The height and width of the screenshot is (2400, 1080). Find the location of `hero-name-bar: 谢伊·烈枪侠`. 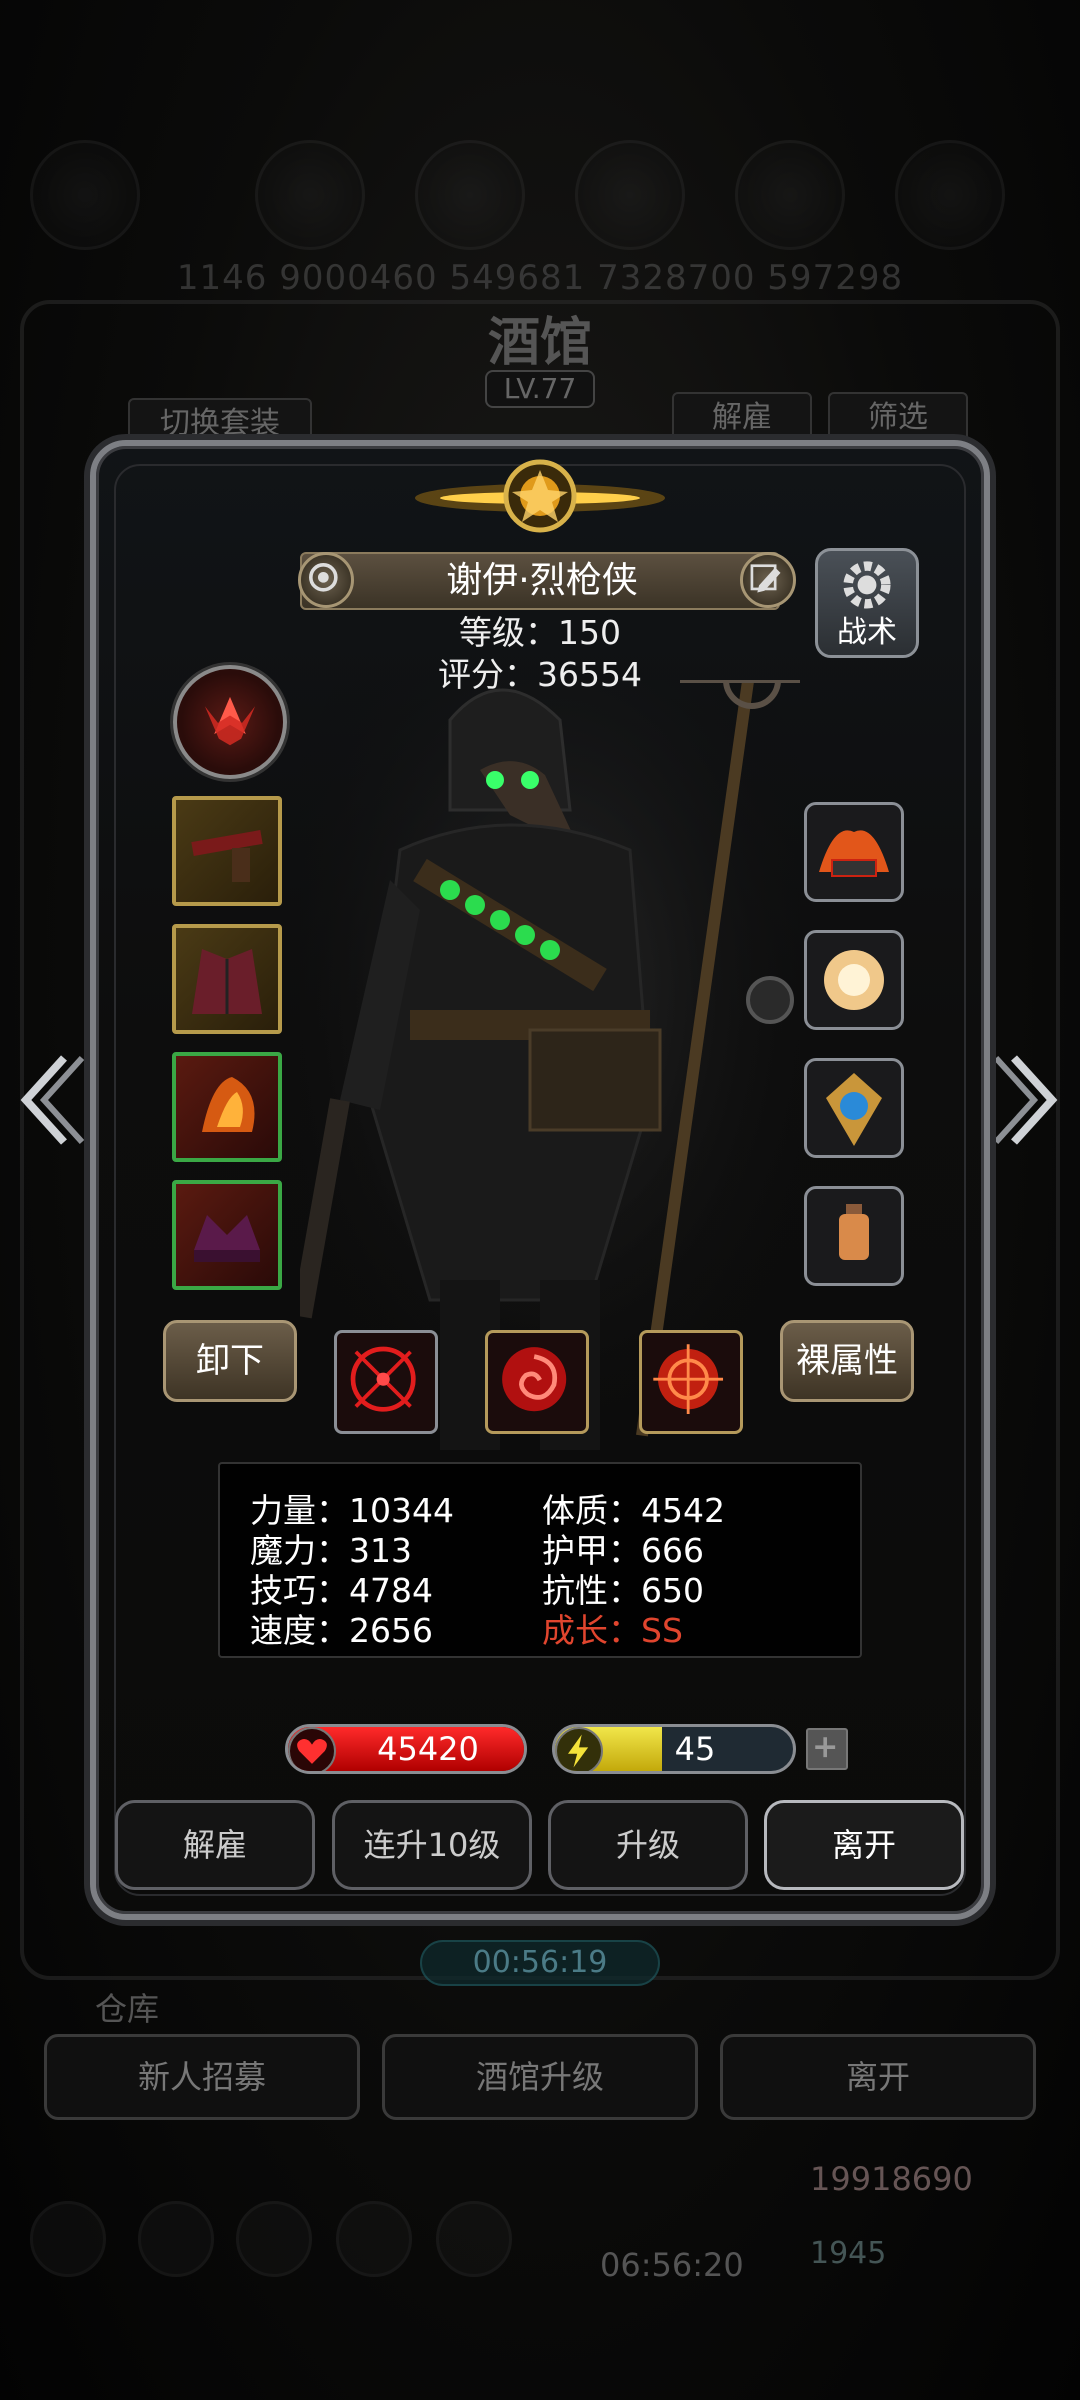

hero-name-bar: 谢伊·烈枪侠 is located at coordinates (540, 581).